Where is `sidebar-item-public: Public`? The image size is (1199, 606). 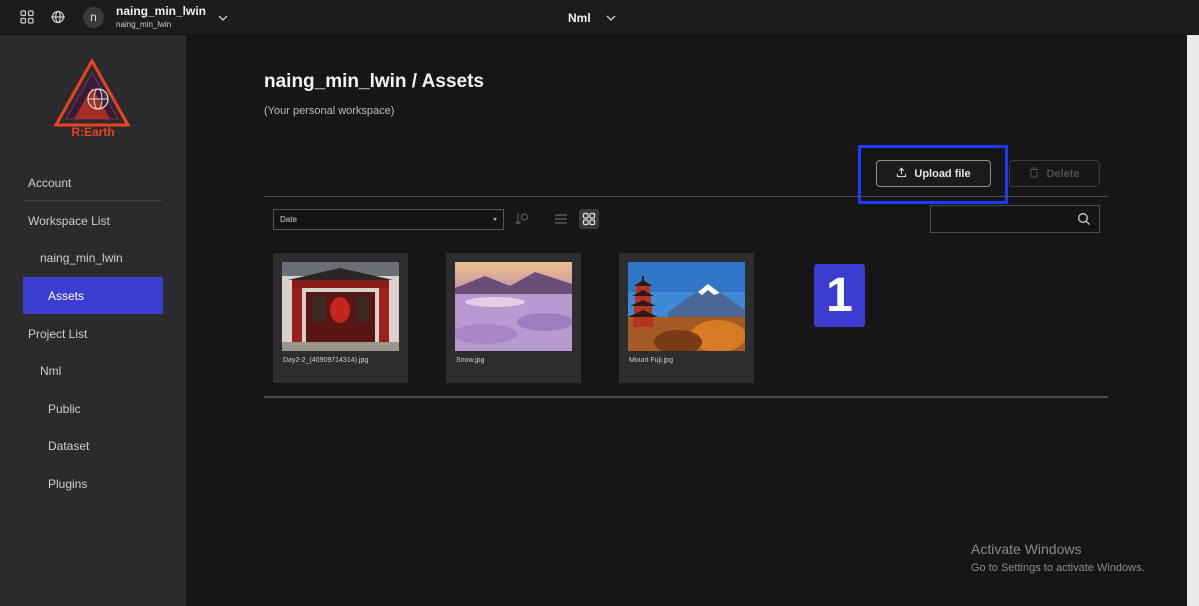
sidebar-item-public: Public is located at coordinates (64, 409).